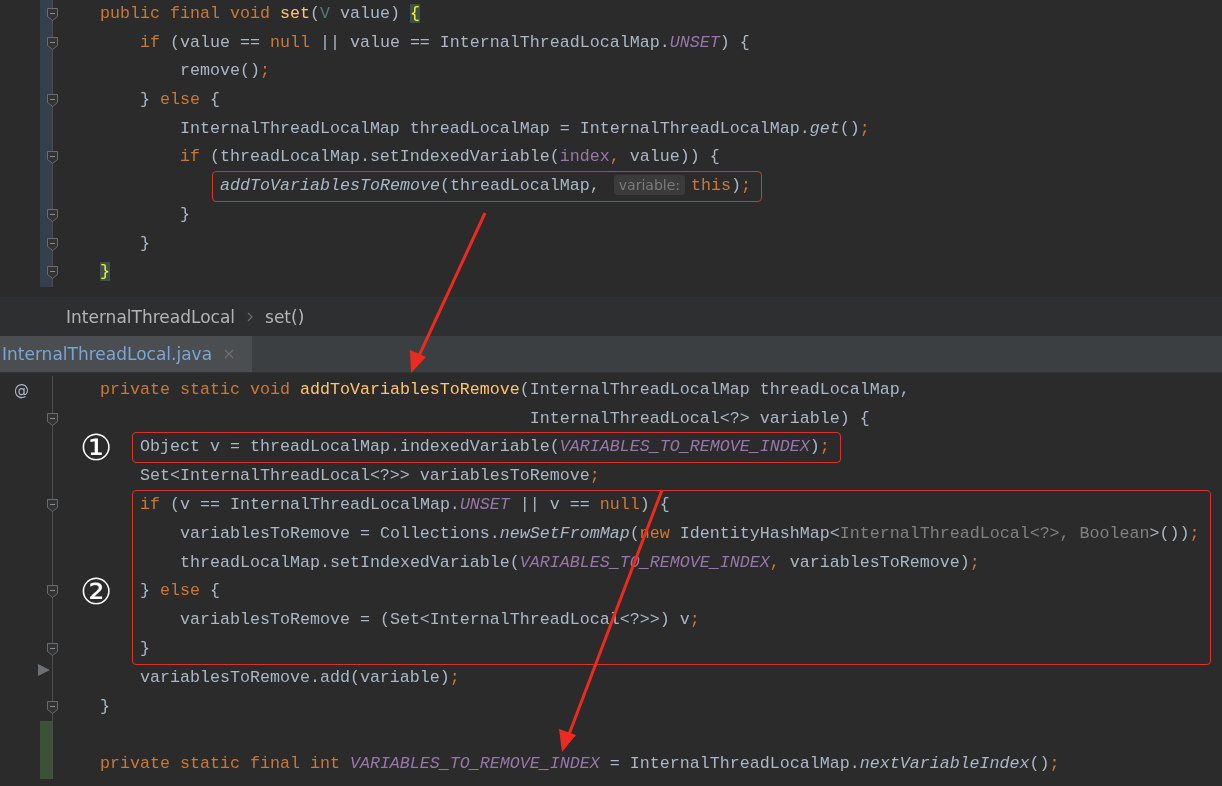  What do you see at coordinates (485, 447) in the screenshot?
I see `code-line: Object v = threadLocalMap.indexedVariable(VARIABLES_TO_REMOVE_INDEX);` at bounding box center [485, 447].